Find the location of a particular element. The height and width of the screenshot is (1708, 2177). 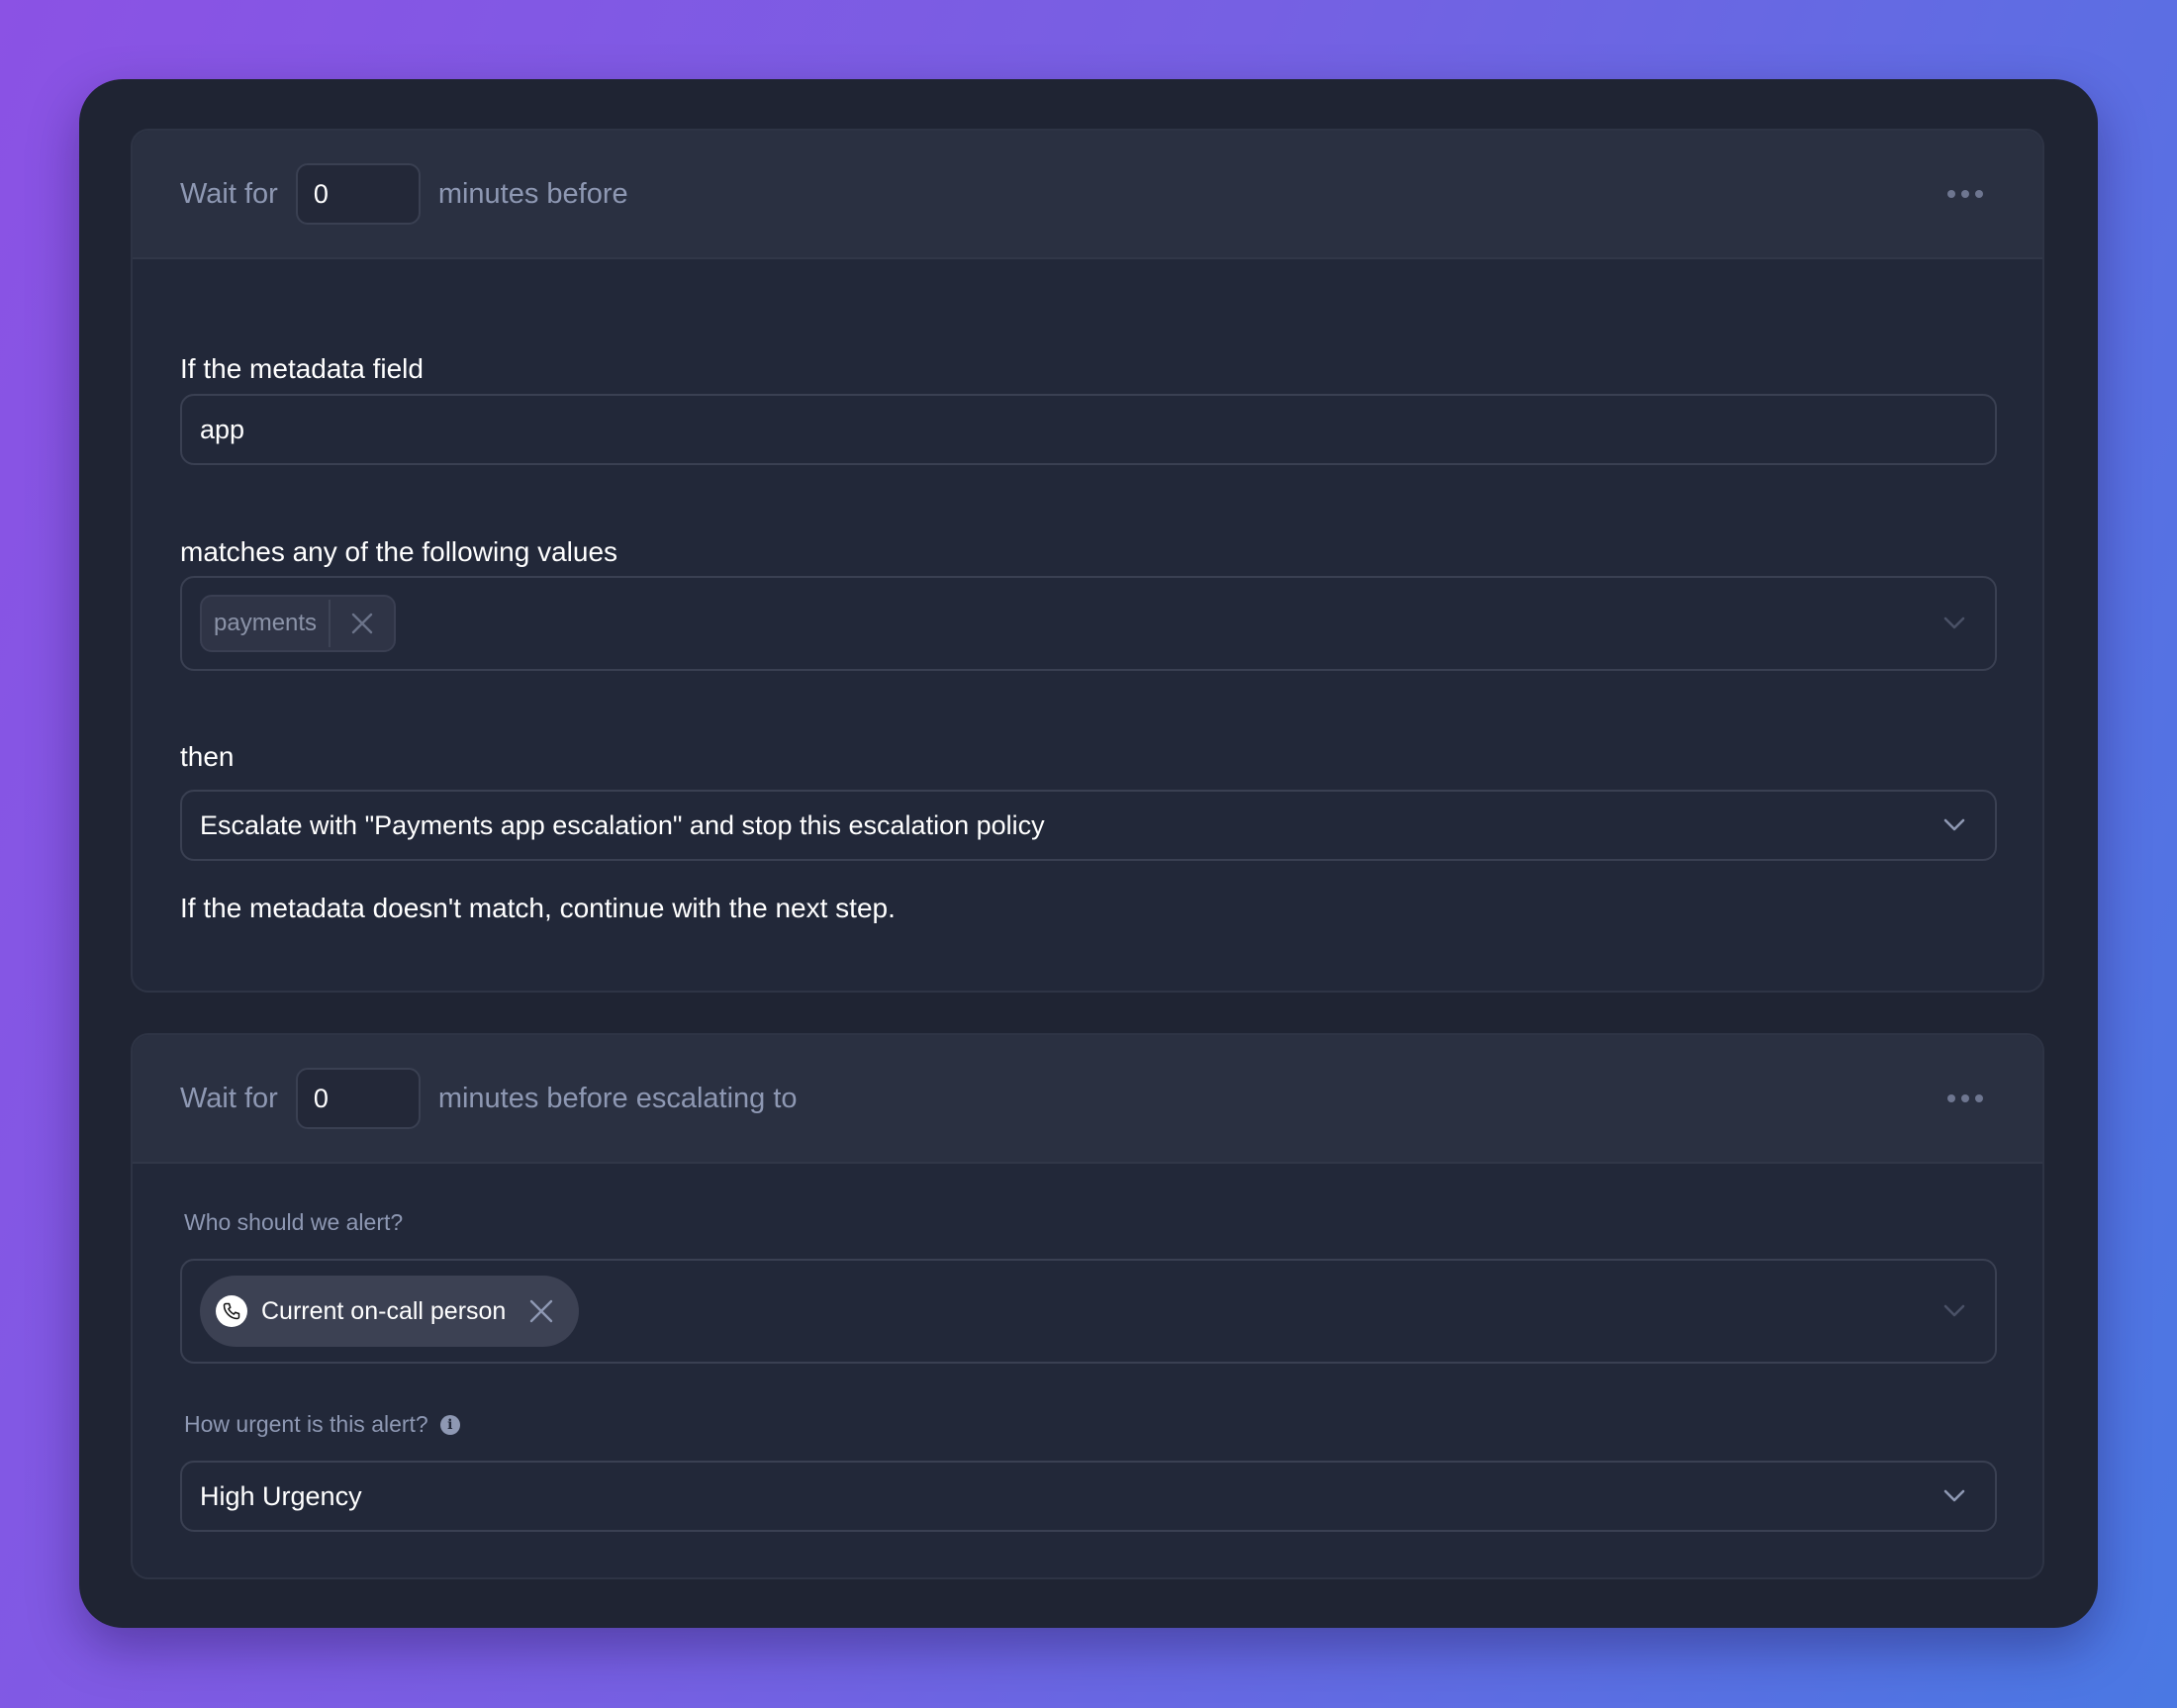

match-values-multiselect: payments is located at coordinates (1088, 623).